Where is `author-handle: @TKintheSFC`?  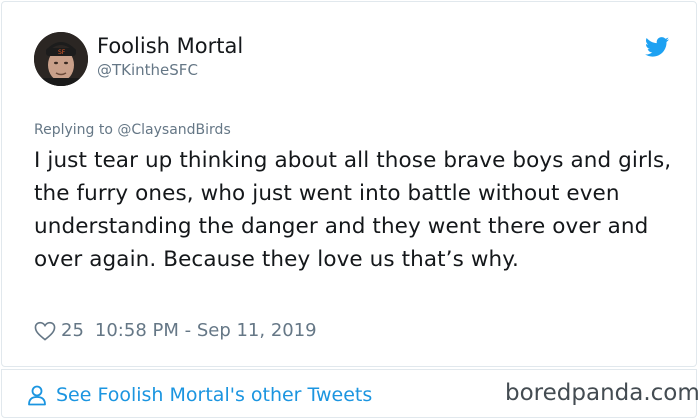
author-handle: @TKintheSFC is located at coordinates (147, 70).